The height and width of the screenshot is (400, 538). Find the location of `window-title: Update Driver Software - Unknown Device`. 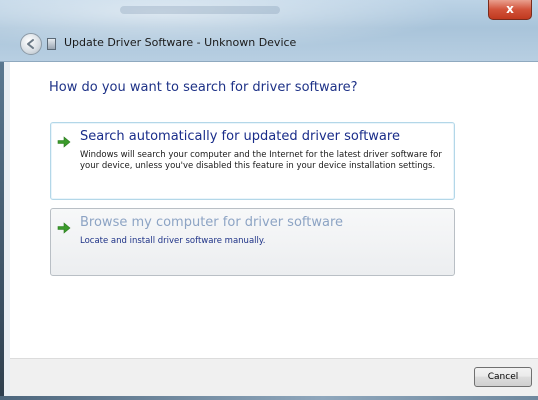

window-title: Update Driver Software - Unknown Device is located at coordinates (180, 42).